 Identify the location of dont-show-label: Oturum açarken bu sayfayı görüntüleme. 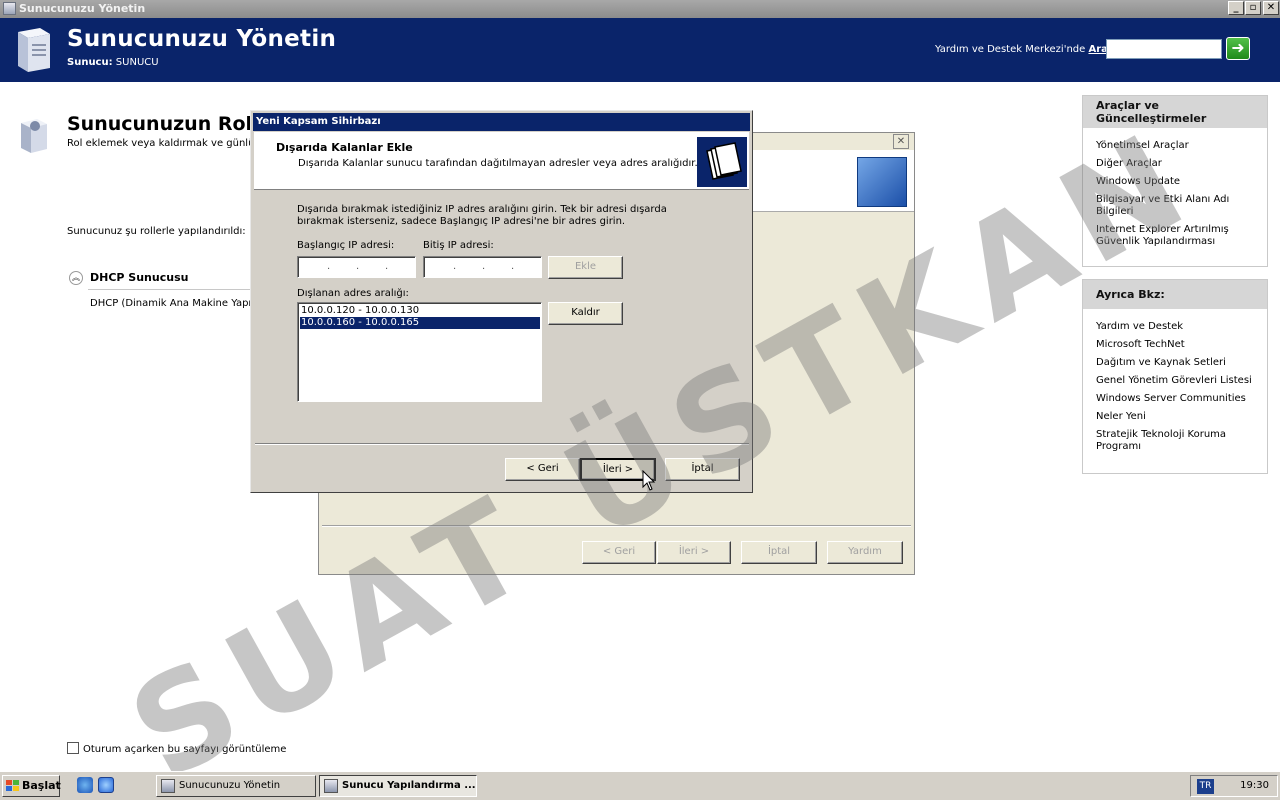
(185, 749).